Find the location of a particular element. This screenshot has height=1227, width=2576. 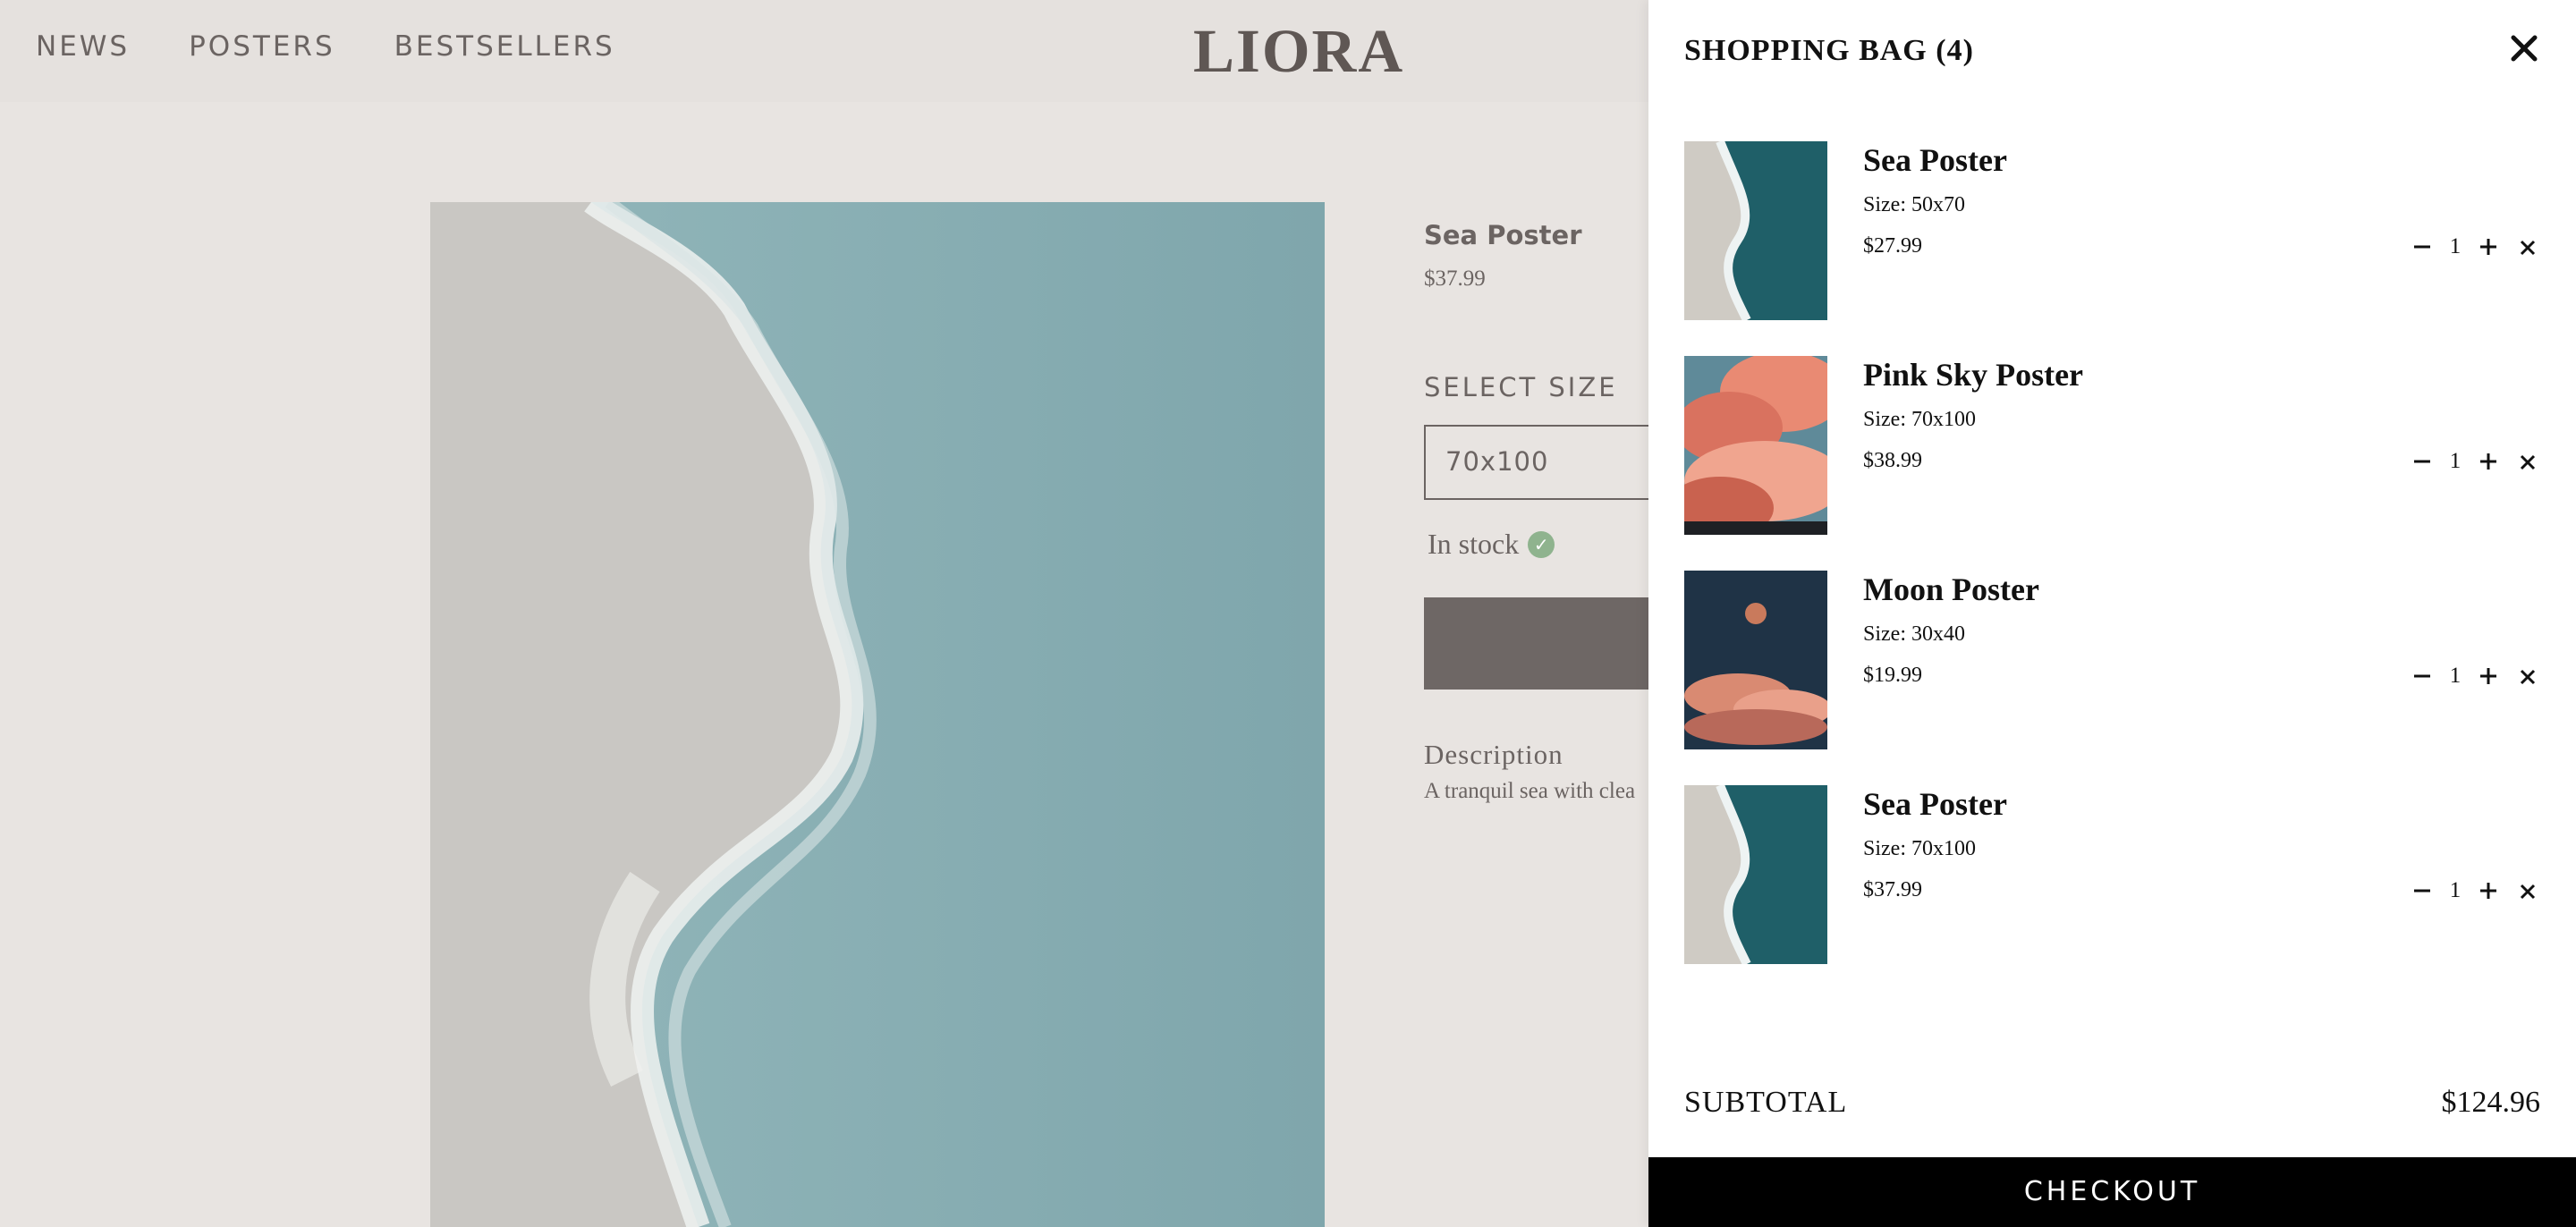

nav-bestsellers-link: BESTSELLERS is located at coordinates (504, 46).